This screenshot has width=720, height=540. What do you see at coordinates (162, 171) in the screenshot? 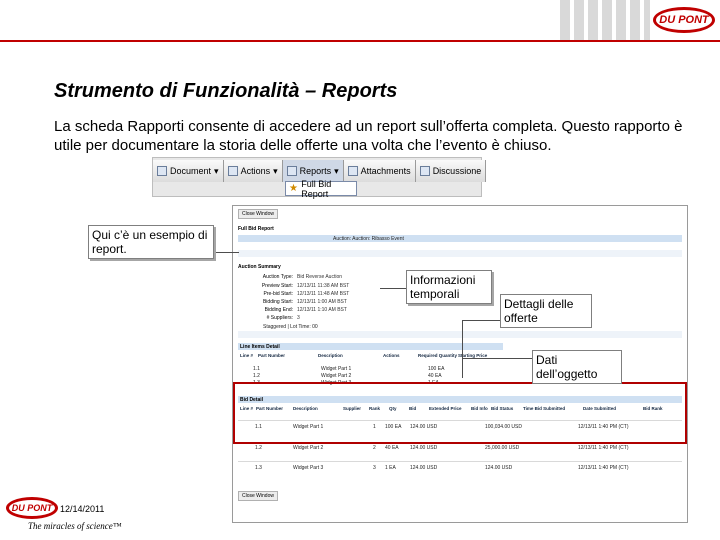
I see `document-icon` at bounding box center [162, 171].